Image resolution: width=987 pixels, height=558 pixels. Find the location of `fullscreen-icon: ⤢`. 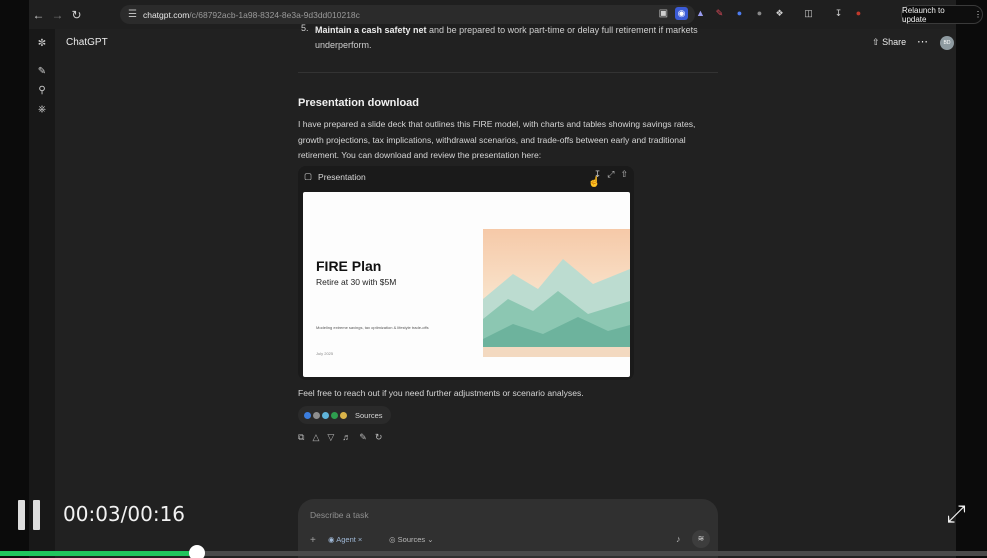

fullscreen-icon: ⤢ is located at coordinates (956, 515).